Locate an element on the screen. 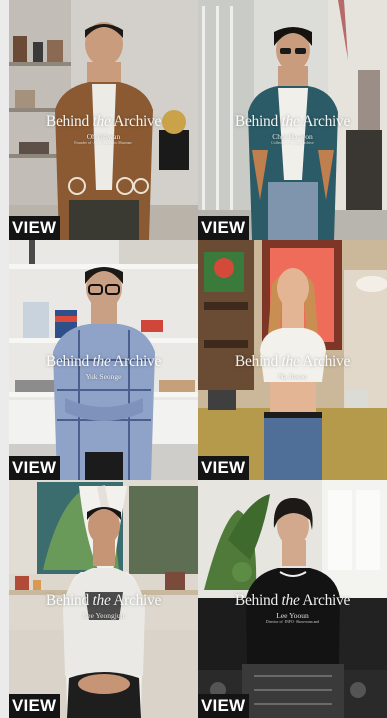 This screenshot has width=387, height=718. person-caption: Lee Yeongjun is located at coordinates (103, 616).